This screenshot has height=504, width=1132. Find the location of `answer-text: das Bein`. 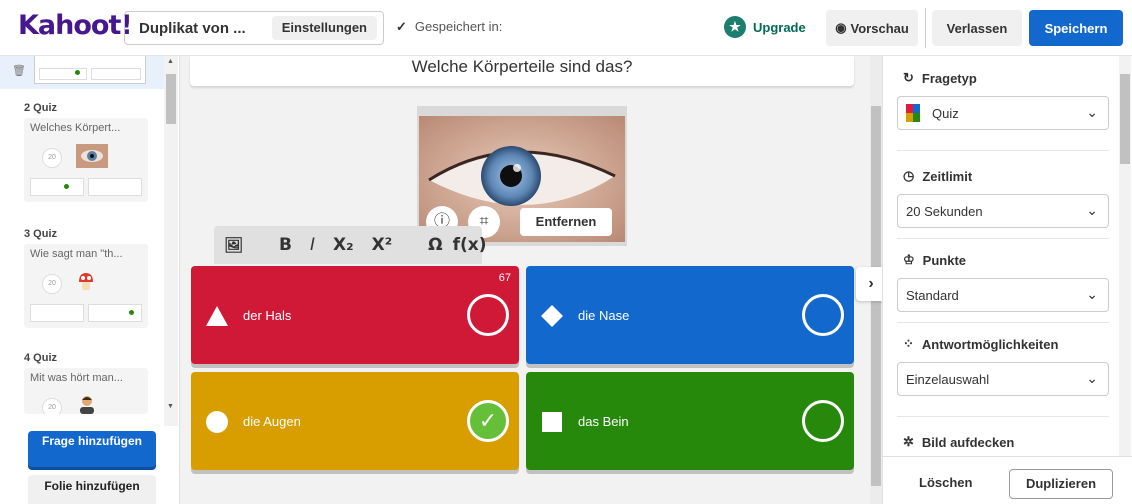

answer-text: das Bein is located at coordinates (603, 421).